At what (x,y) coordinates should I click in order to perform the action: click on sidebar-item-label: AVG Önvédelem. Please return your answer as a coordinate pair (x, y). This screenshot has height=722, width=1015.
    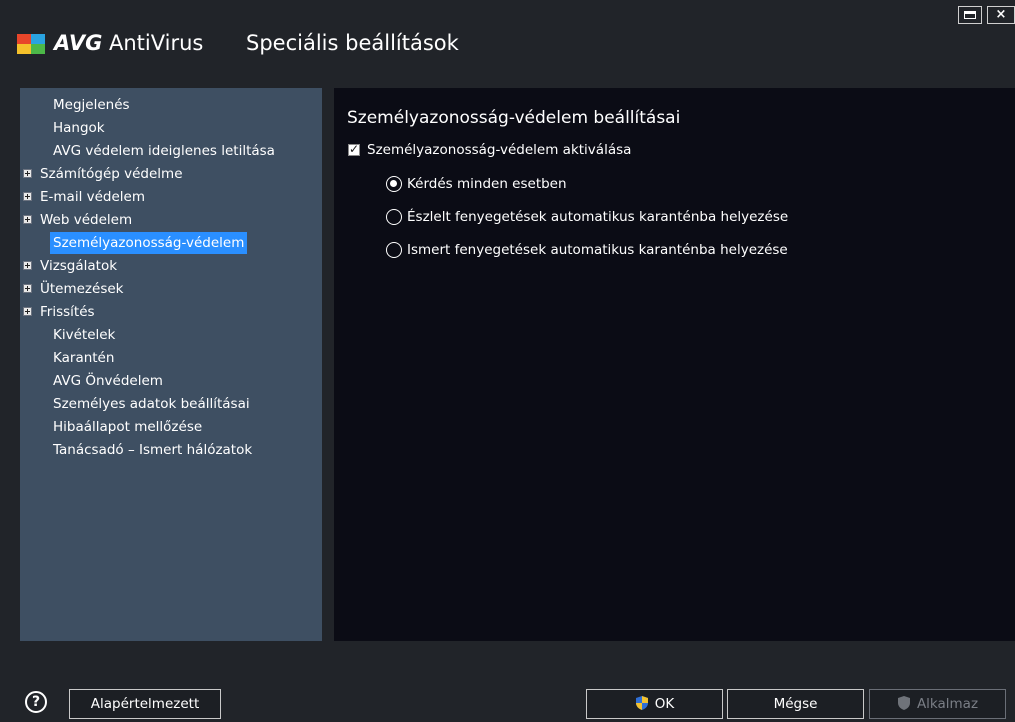
    Looking at the image, I should click on (108, 381).